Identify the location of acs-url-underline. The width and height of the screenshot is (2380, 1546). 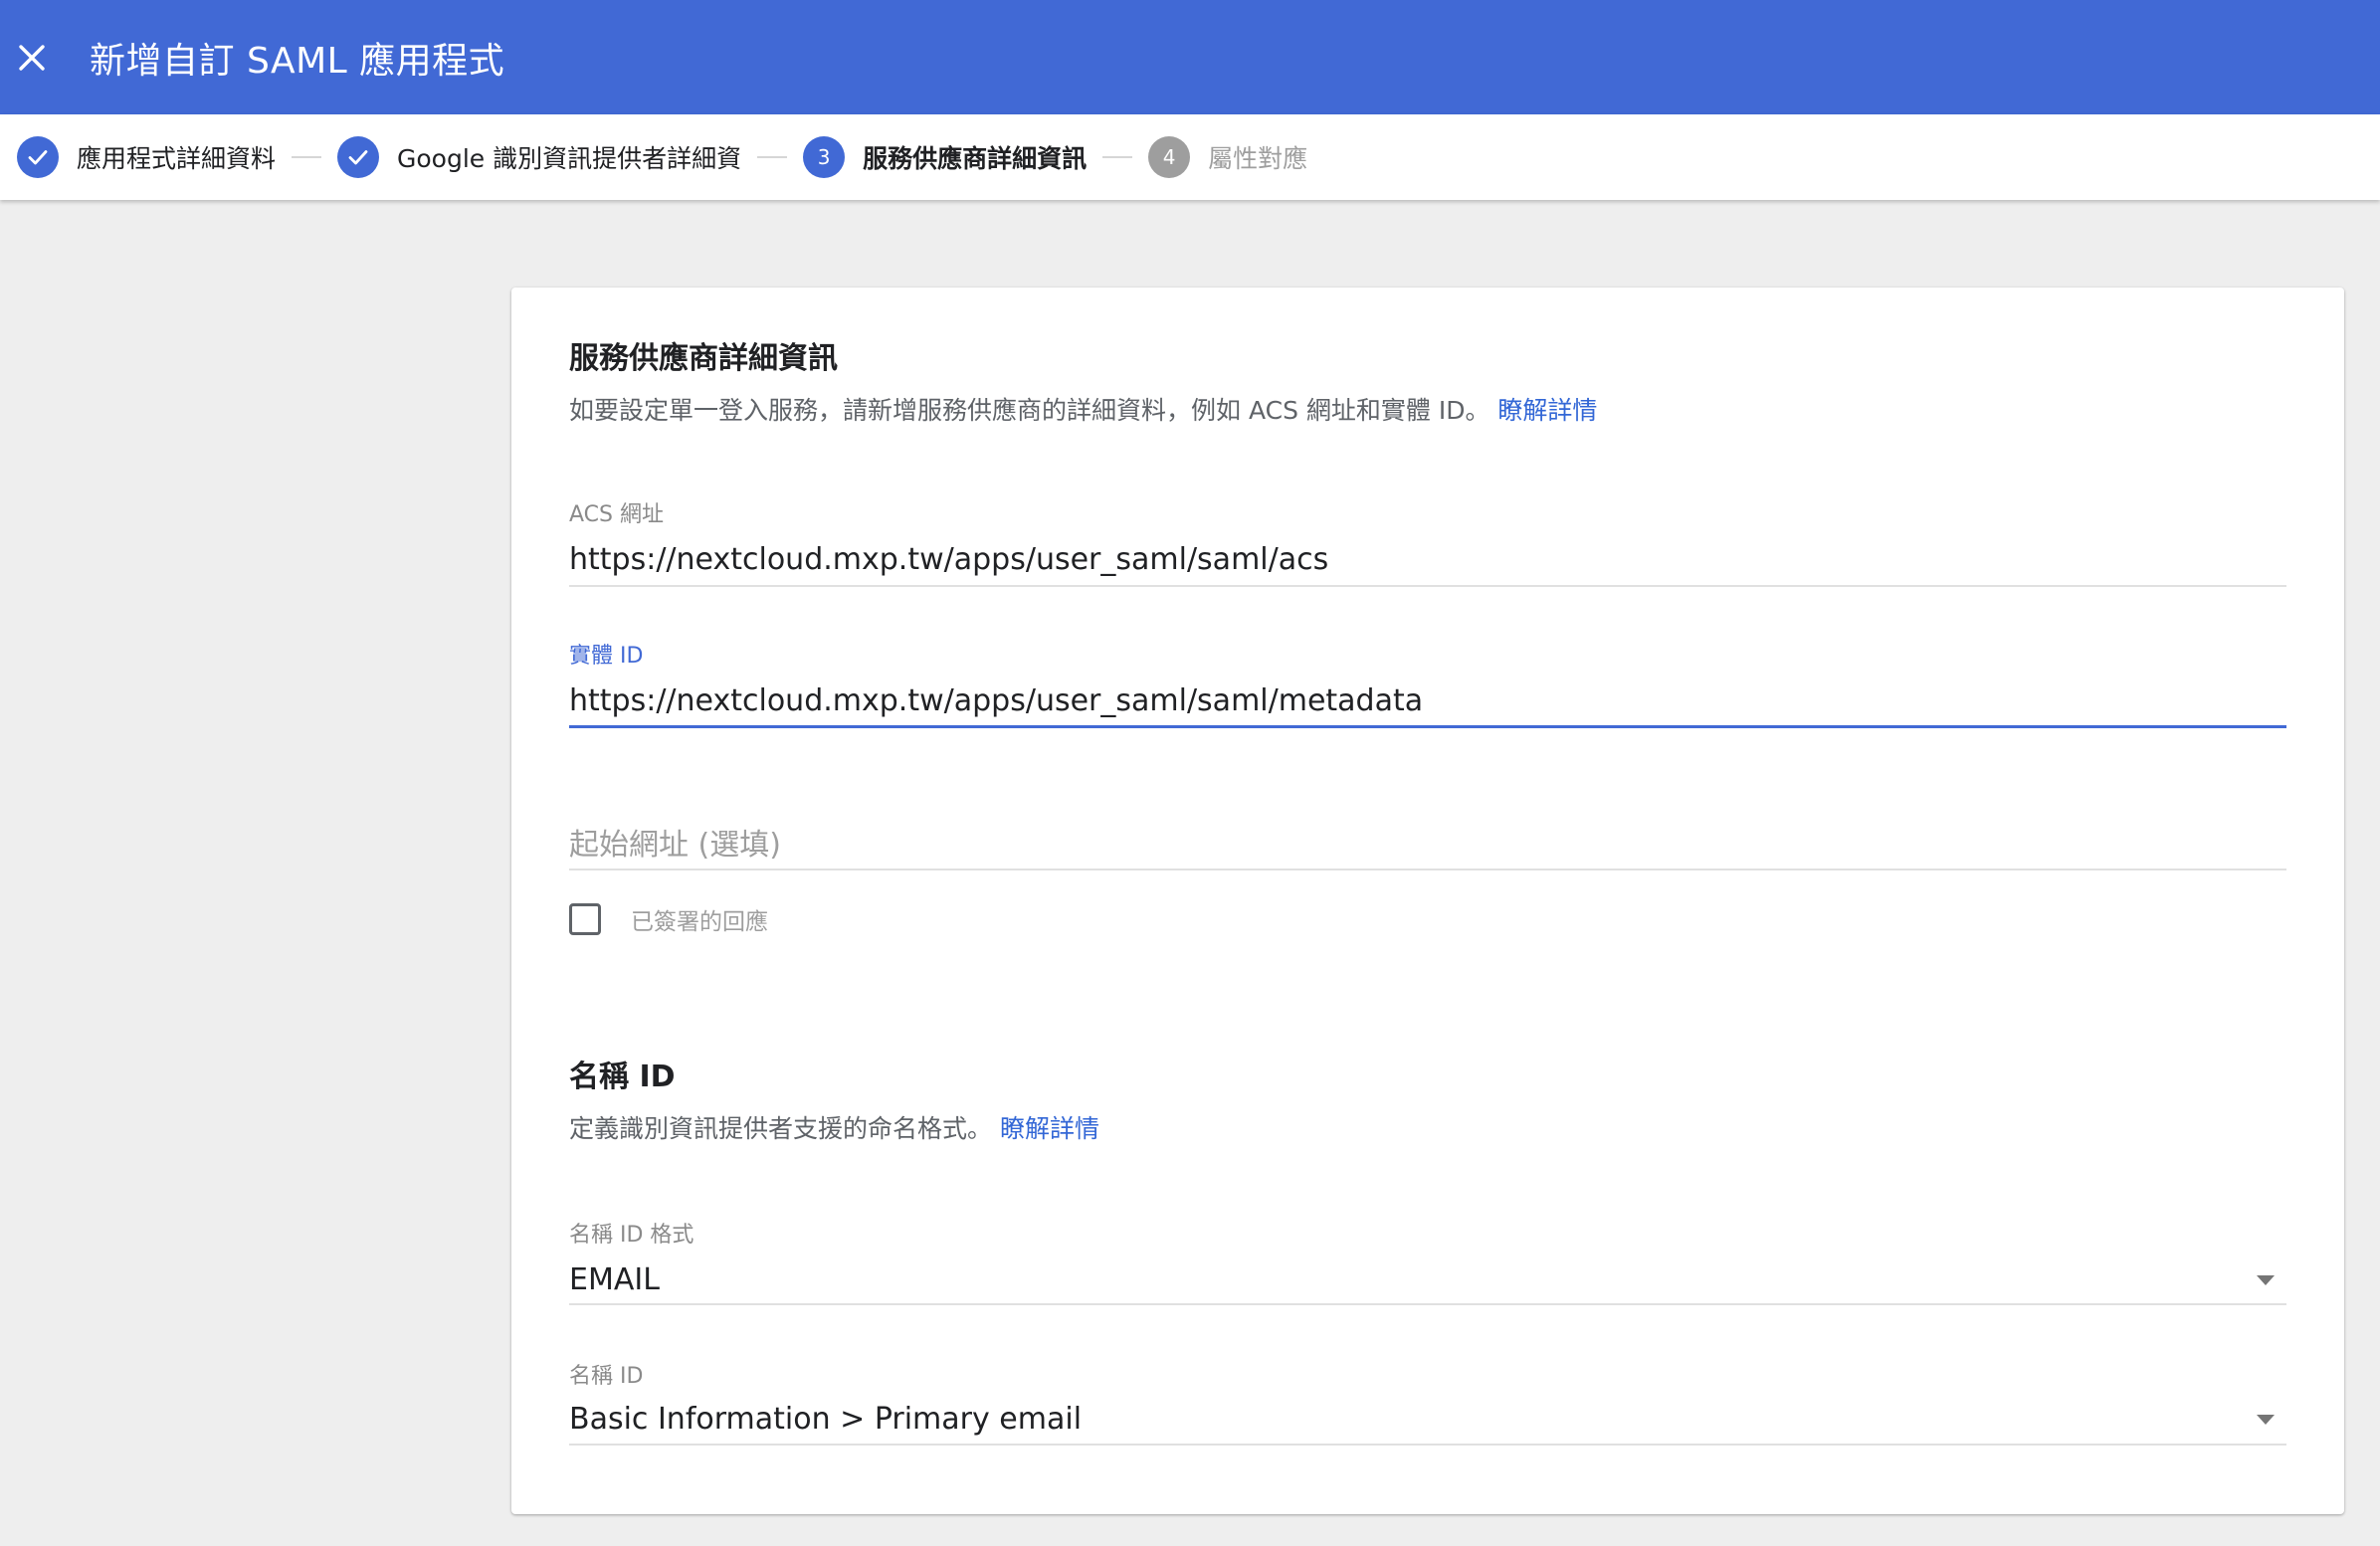
(1427, 586).